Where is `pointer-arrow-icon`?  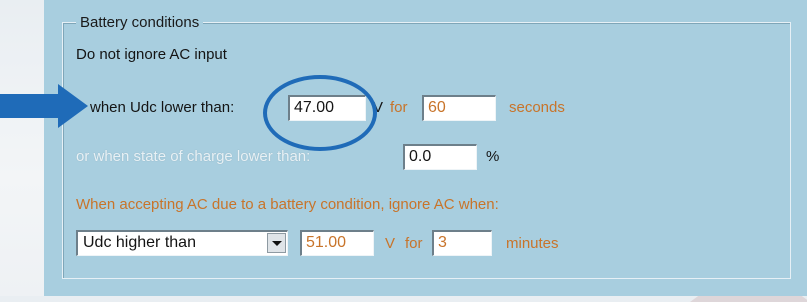
pointer-arrow-icon is located at coordinates (44, 106).